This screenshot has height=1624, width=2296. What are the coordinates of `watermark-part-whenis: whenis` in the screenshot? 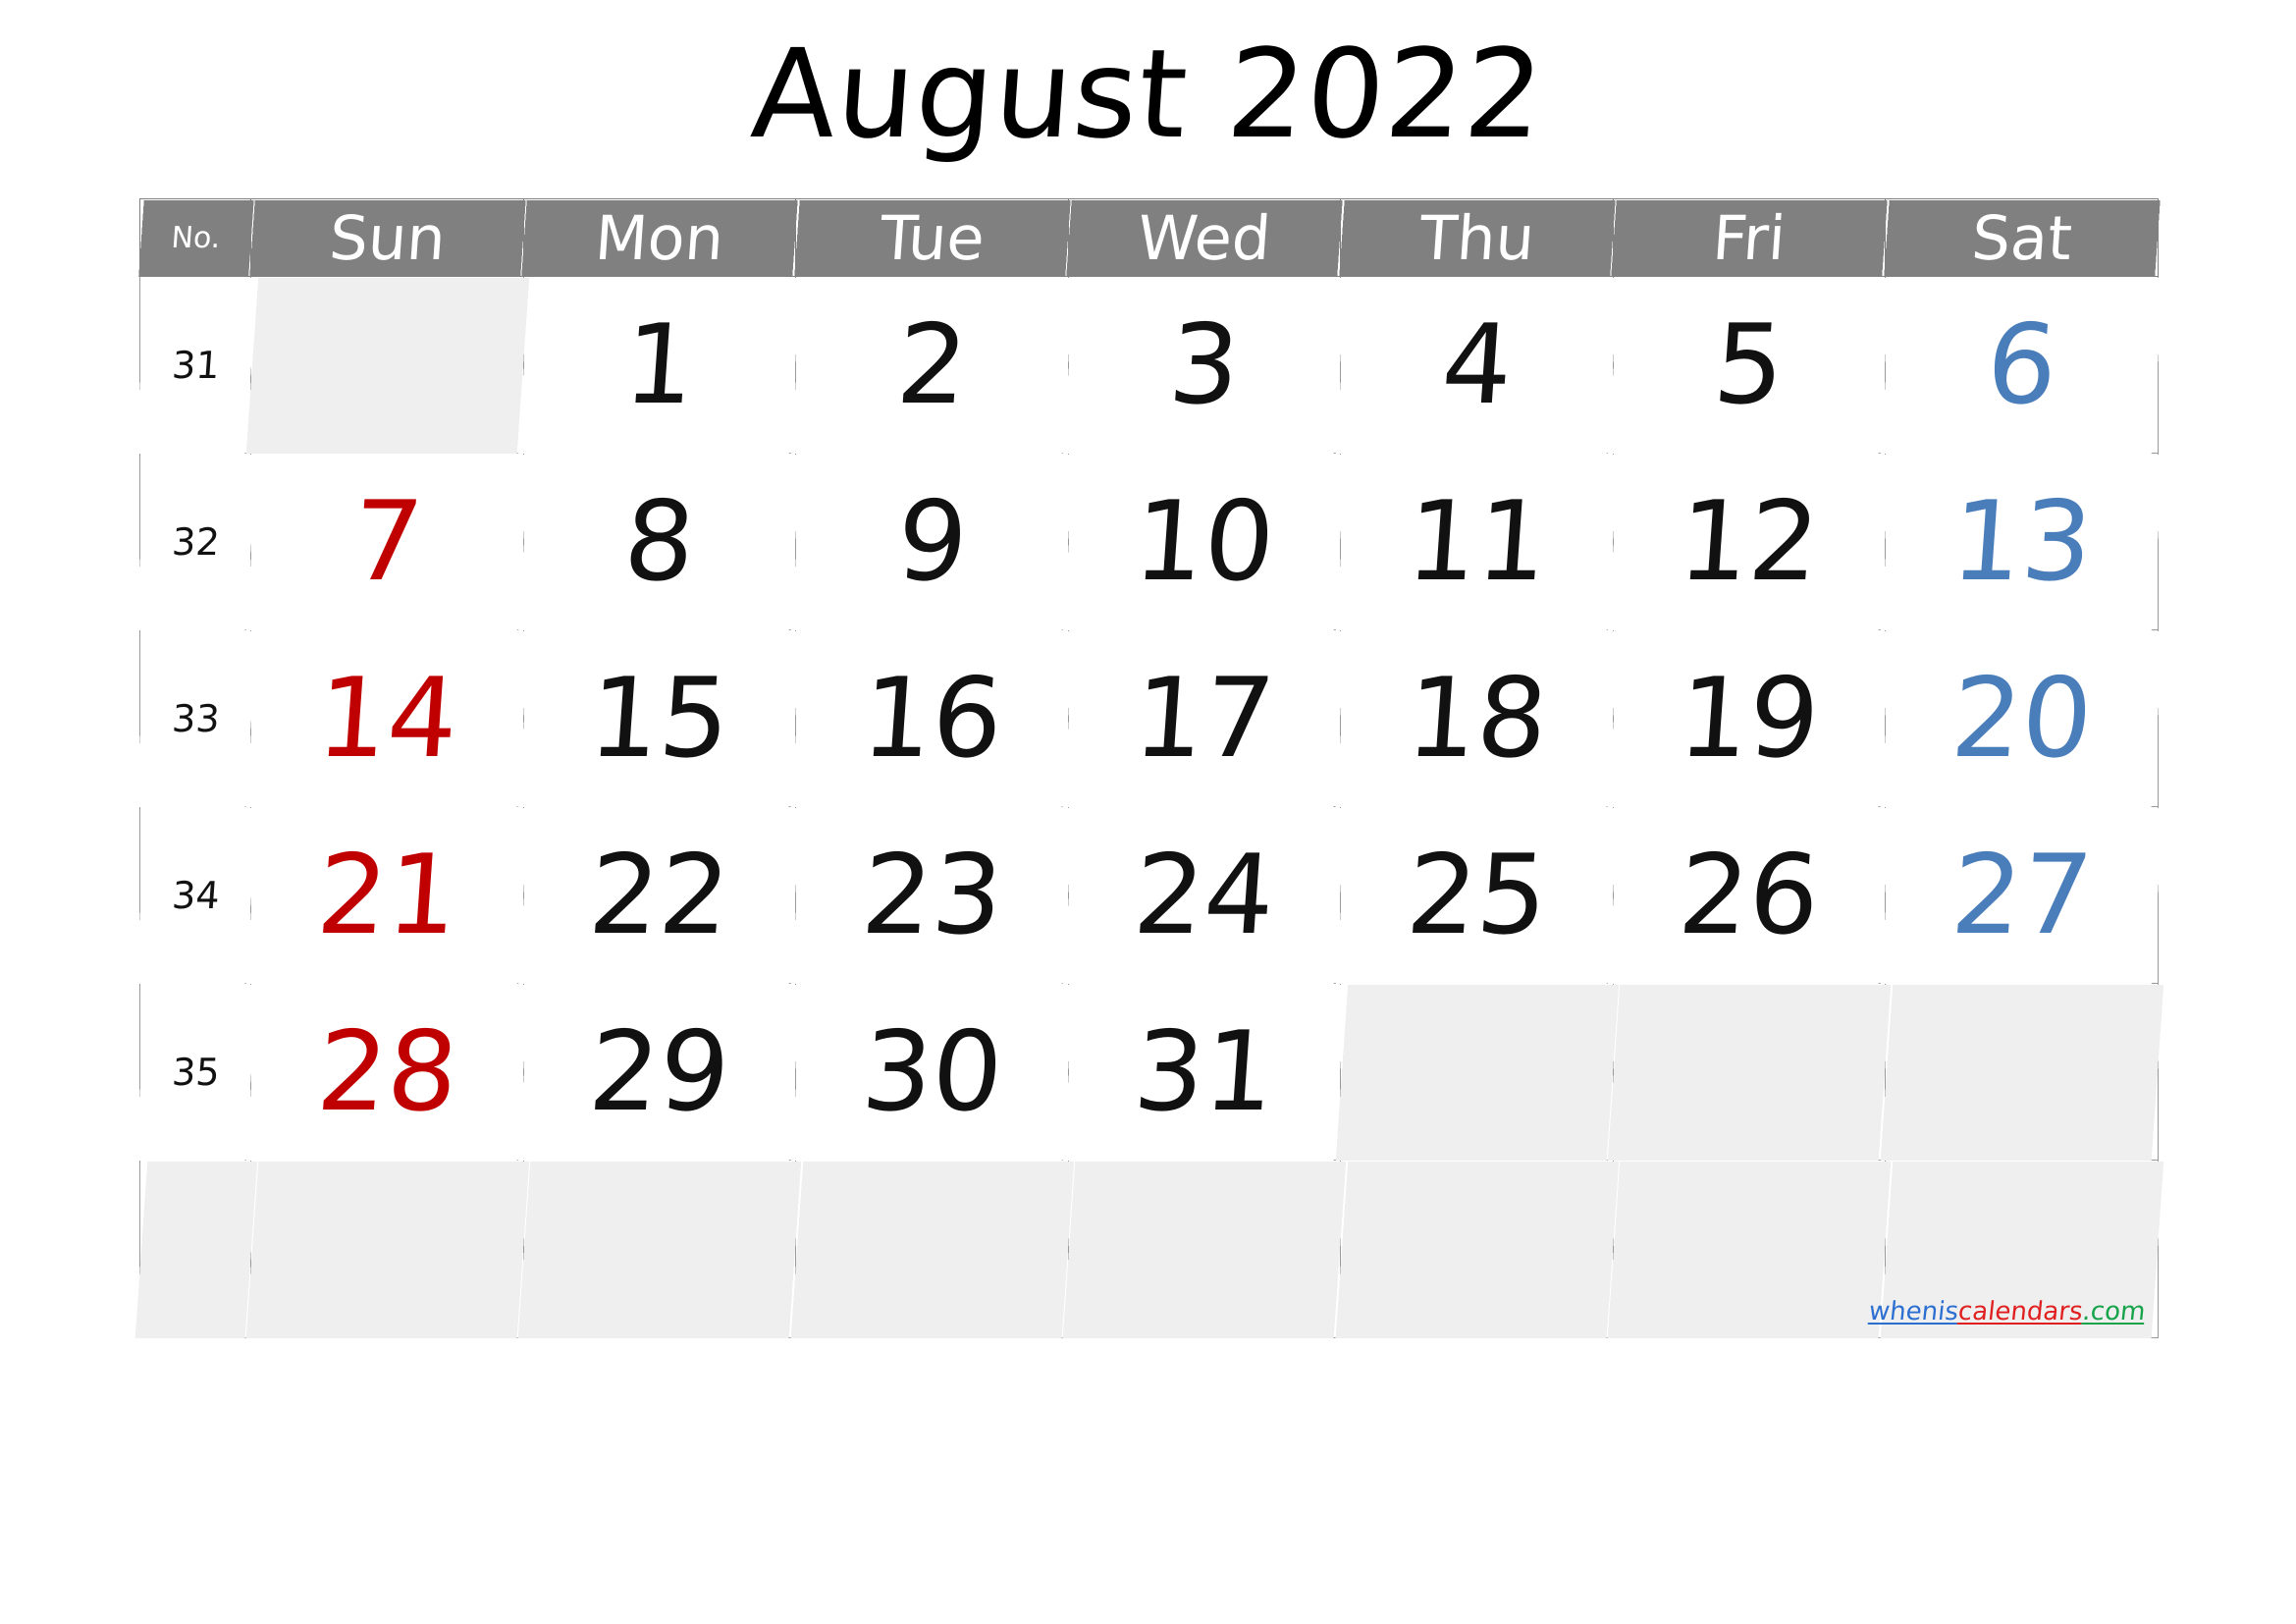 It's located at (1913, 1311).